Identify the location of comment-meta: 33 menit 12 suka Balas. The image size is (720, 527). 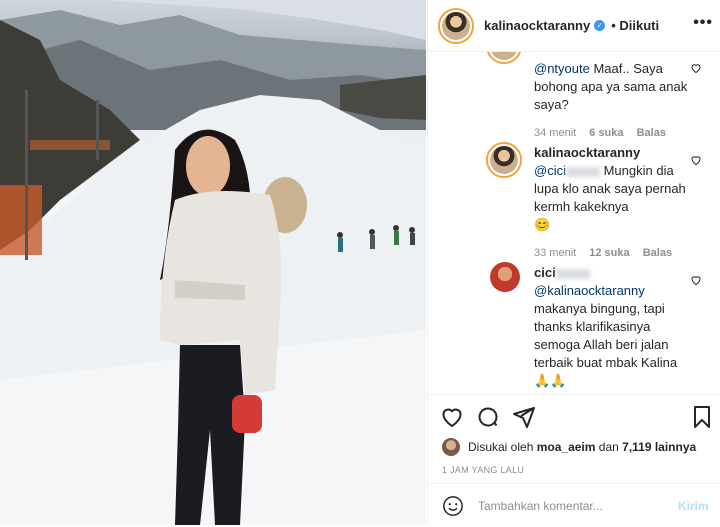
(614, 253).